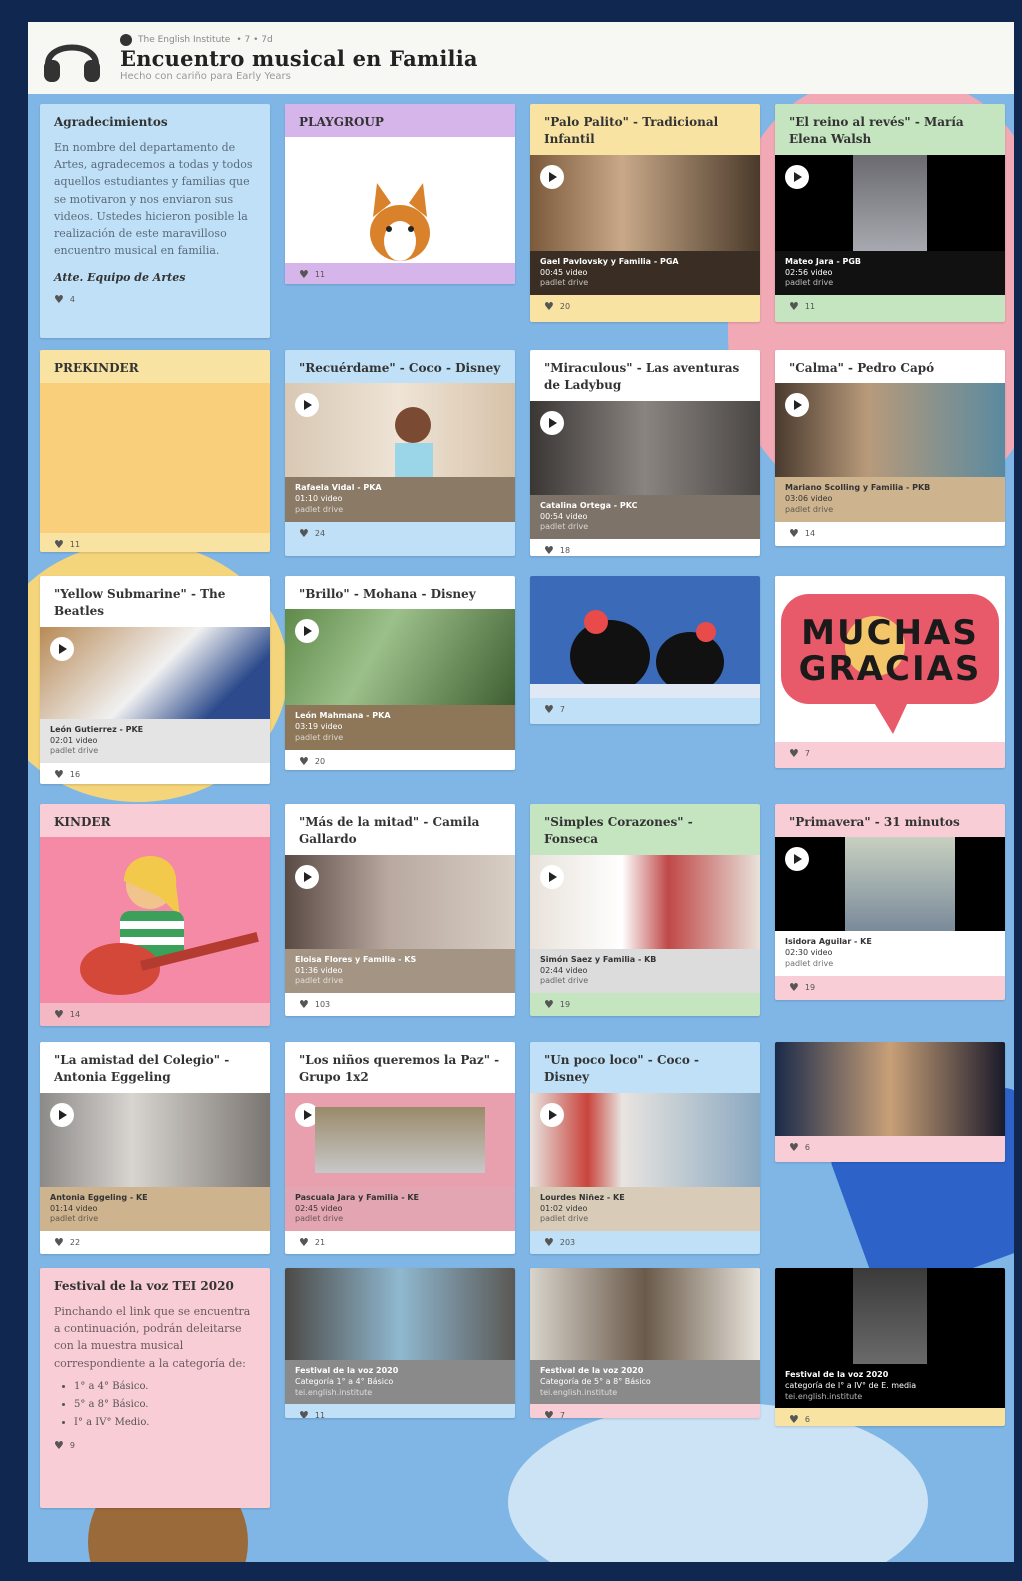 The image size is (1022, 1581). Describe the element at coordinates (890, 672) in the screenshot. I see `post-muchas-gracias: MUCHAS GRACIAS ♥ 7` at that location.